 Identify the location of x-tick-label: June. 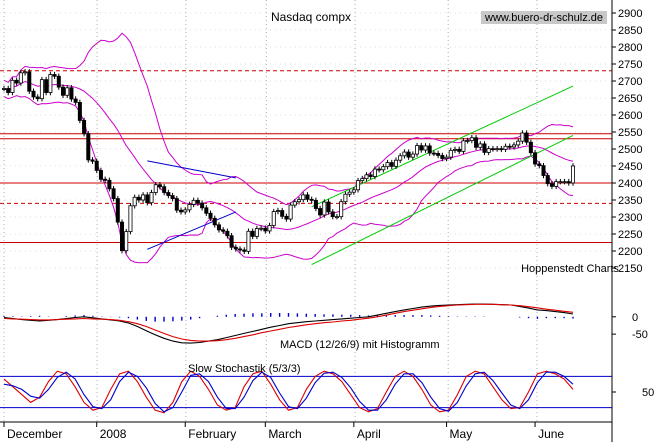
(551, 434).